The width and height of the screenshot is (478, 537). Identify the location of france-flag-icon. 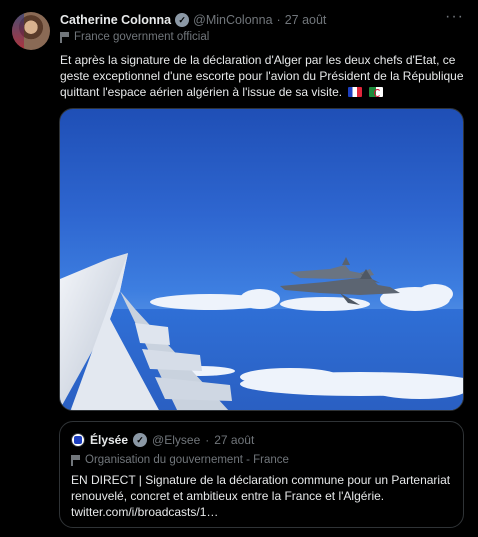
(355, 92).